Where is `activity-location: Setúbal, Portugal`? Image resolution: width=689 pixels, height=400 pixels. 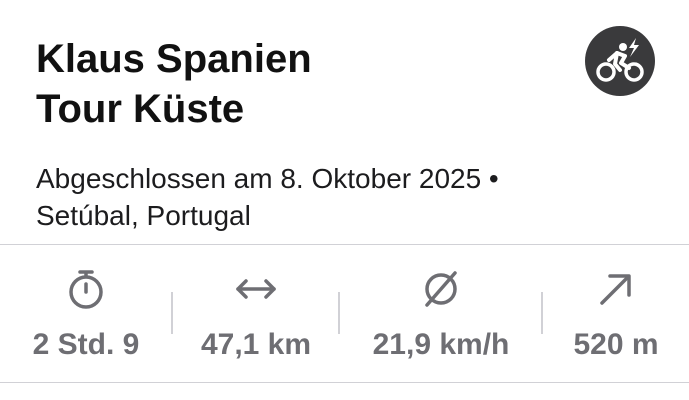
activity-location: Setúbal, Portugal is located at coordinates (143, 215).